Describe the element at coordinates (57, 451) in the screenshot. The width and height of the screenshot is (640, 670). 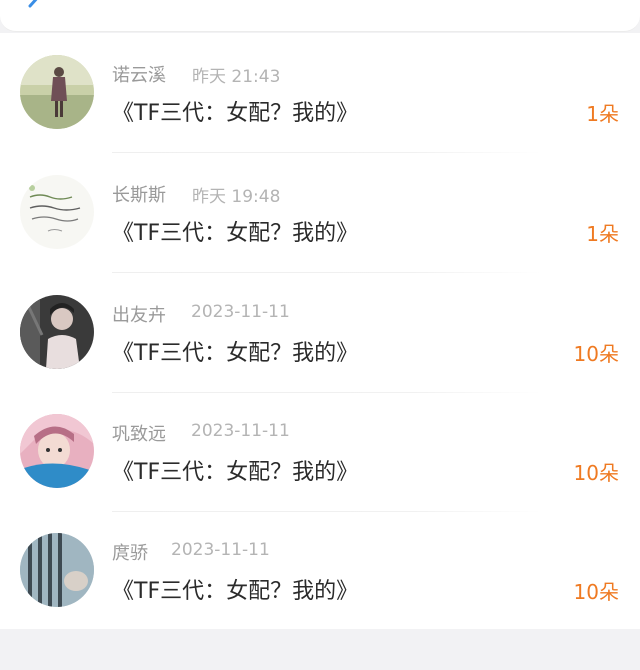
I see `anime-girl-avatar` at that location.